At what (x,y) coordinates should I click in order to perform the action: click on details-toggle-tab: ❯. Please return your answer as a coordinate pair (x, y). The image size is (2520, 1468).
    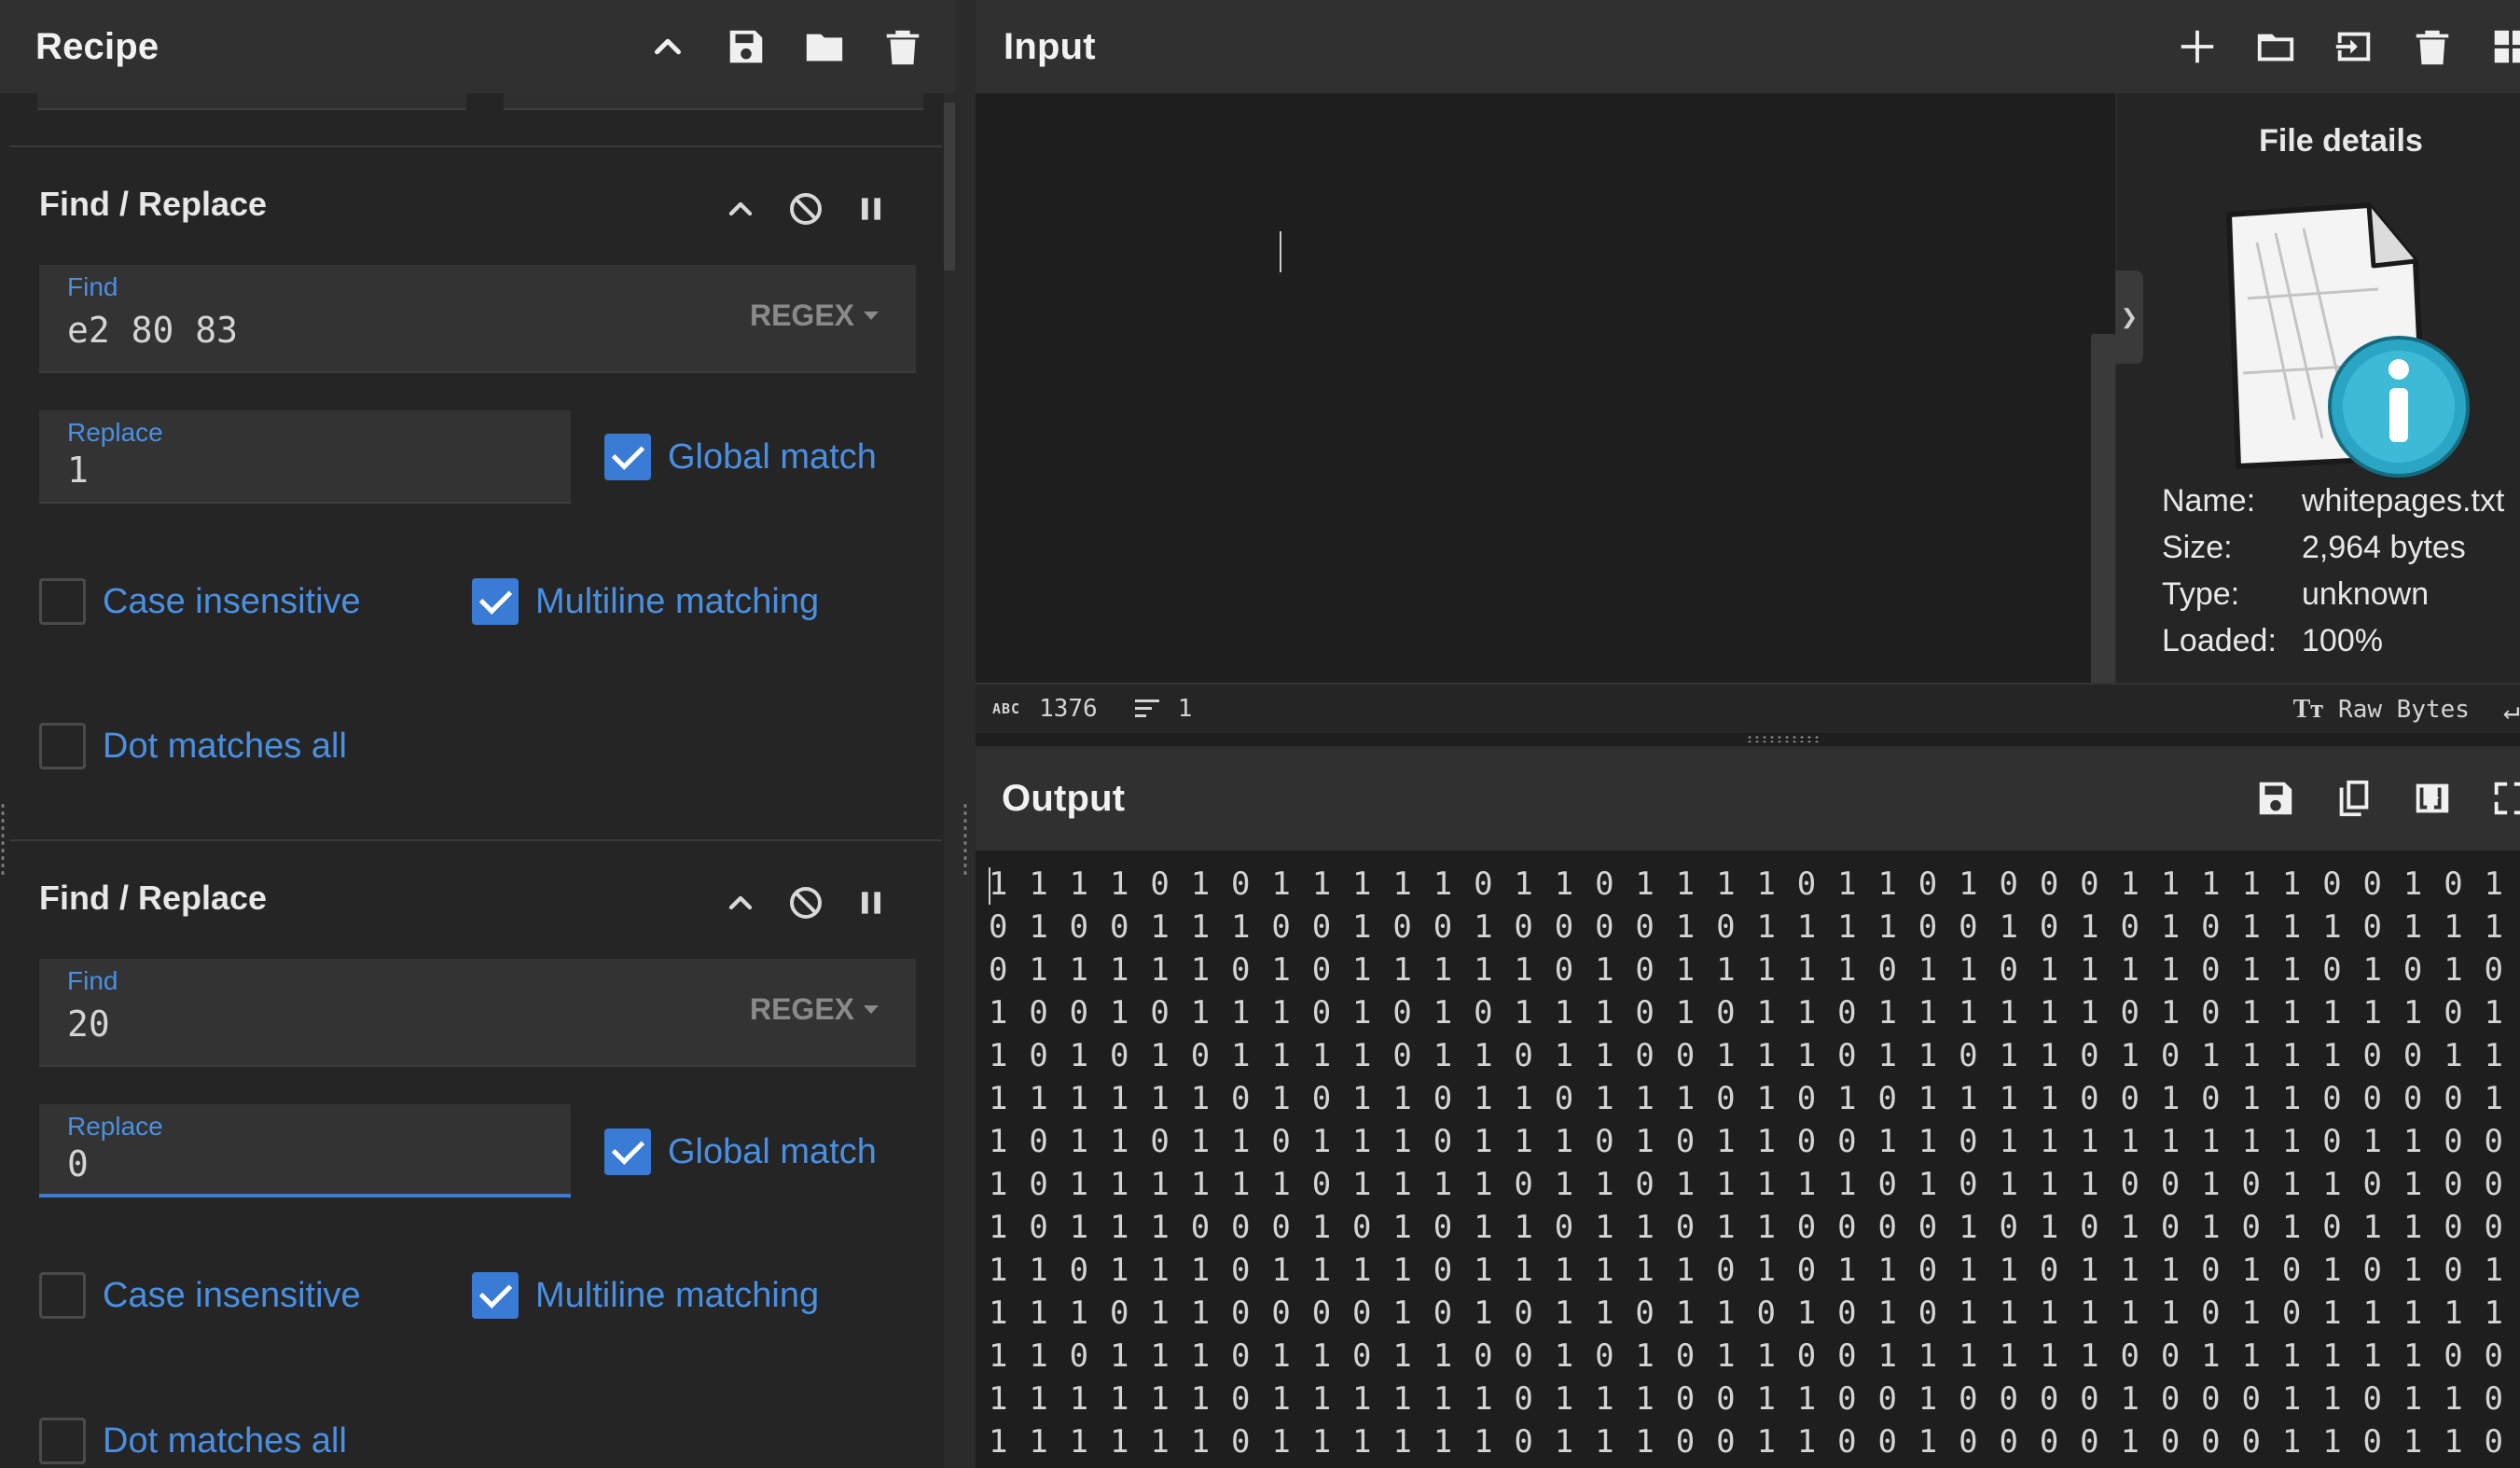
    Looking at the image, I should click on (2129, 317).